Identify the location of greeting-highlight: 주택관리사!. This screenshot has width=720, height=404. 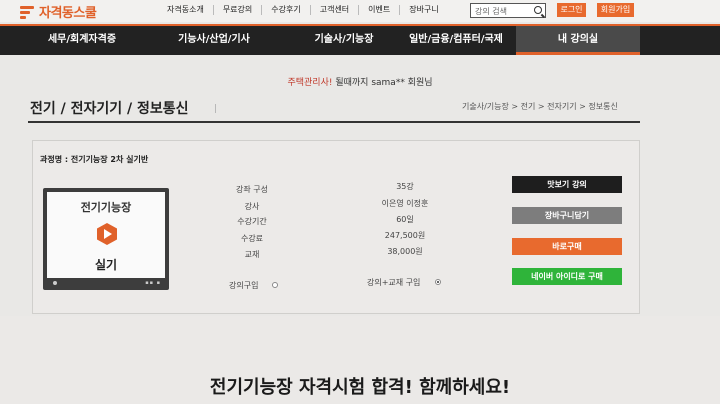
(310, 83).